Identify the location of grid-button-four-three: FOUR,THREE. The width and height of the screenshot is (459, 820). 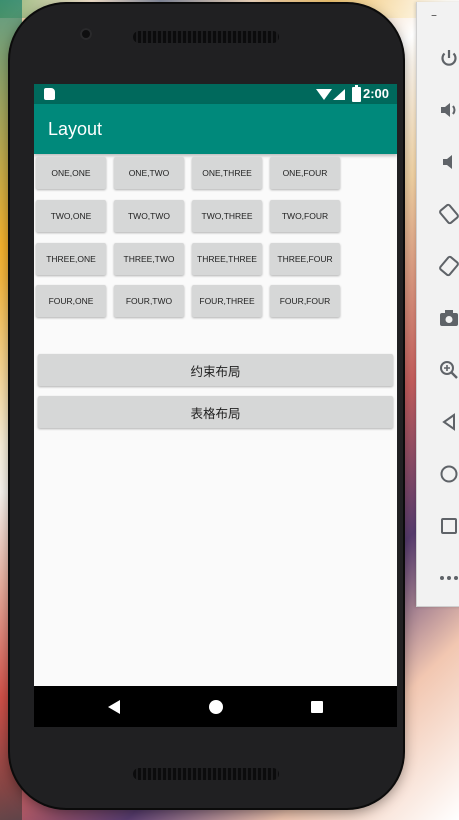
(227, 301).